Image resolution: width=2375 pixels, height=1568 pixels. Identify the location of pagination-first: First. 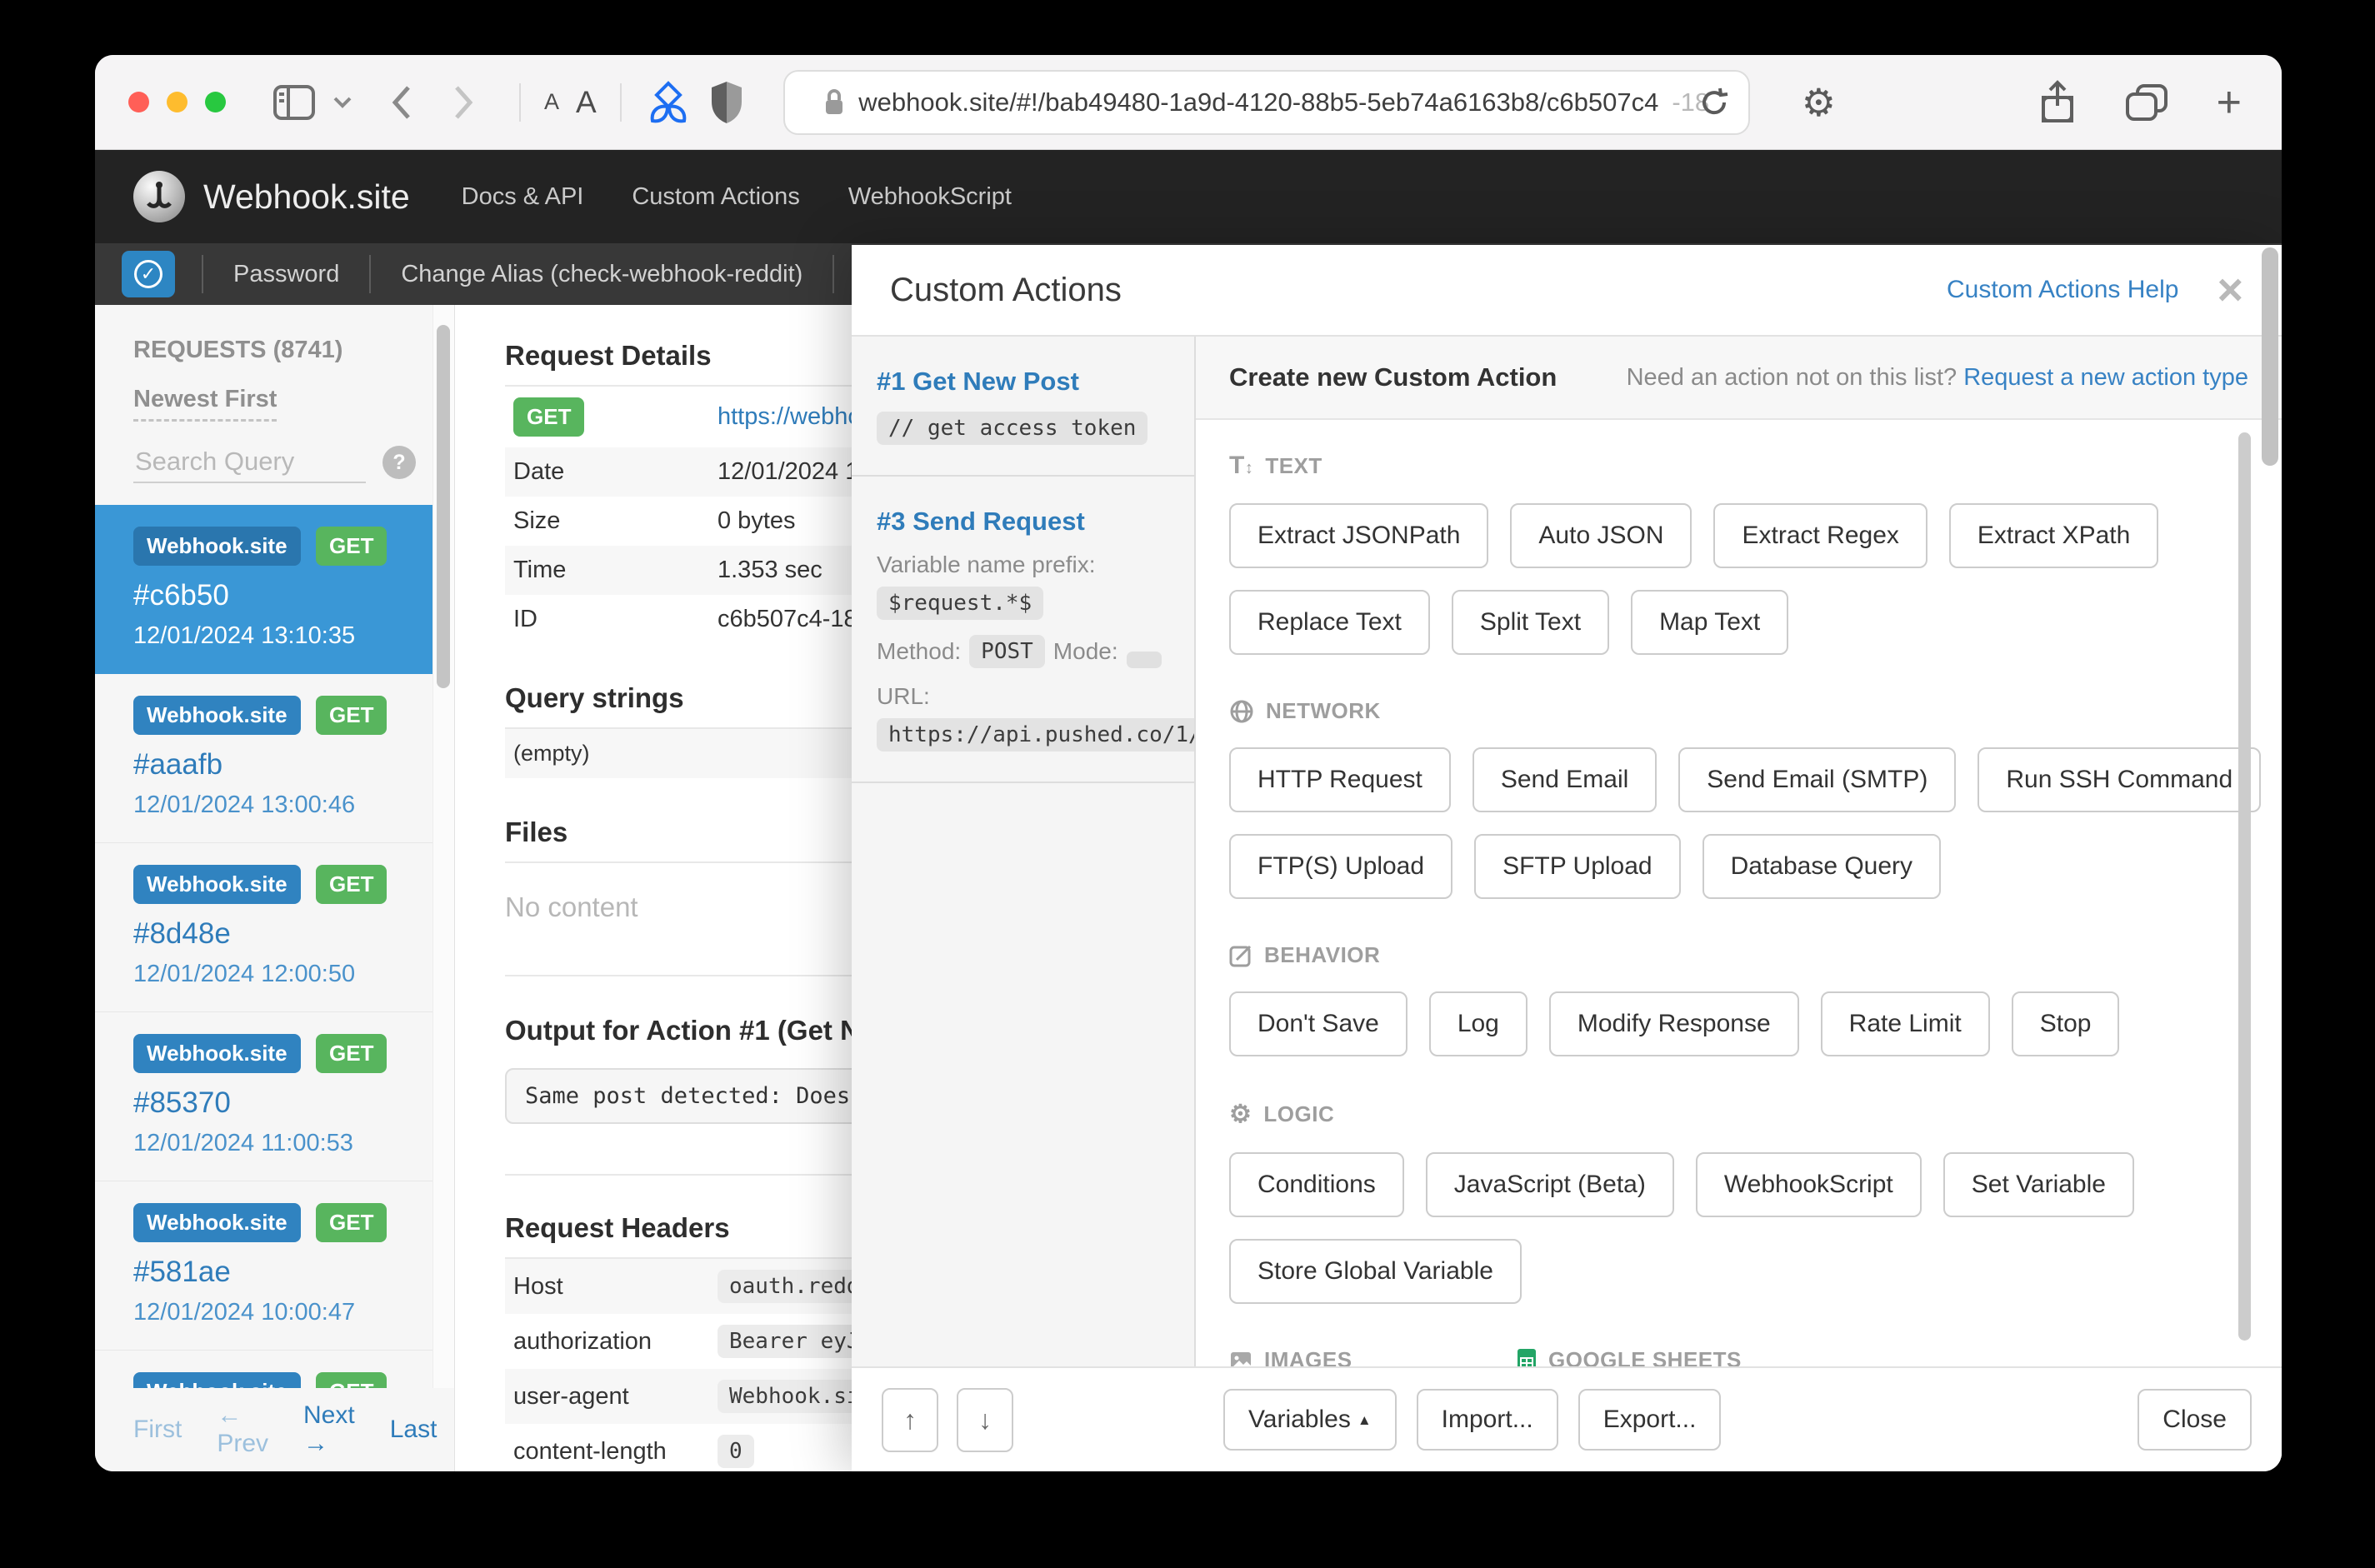
(157, 1430).